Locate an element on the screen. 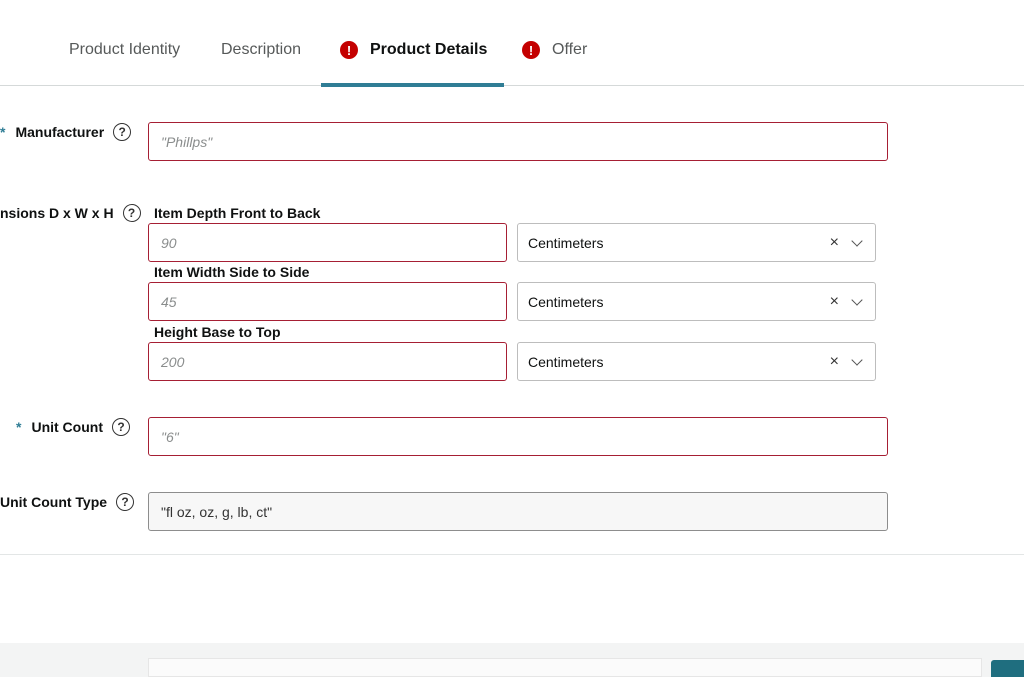 The height and width of the screenshot is (677, 1024). height-input: 200 is located at coordinates (327, 361).